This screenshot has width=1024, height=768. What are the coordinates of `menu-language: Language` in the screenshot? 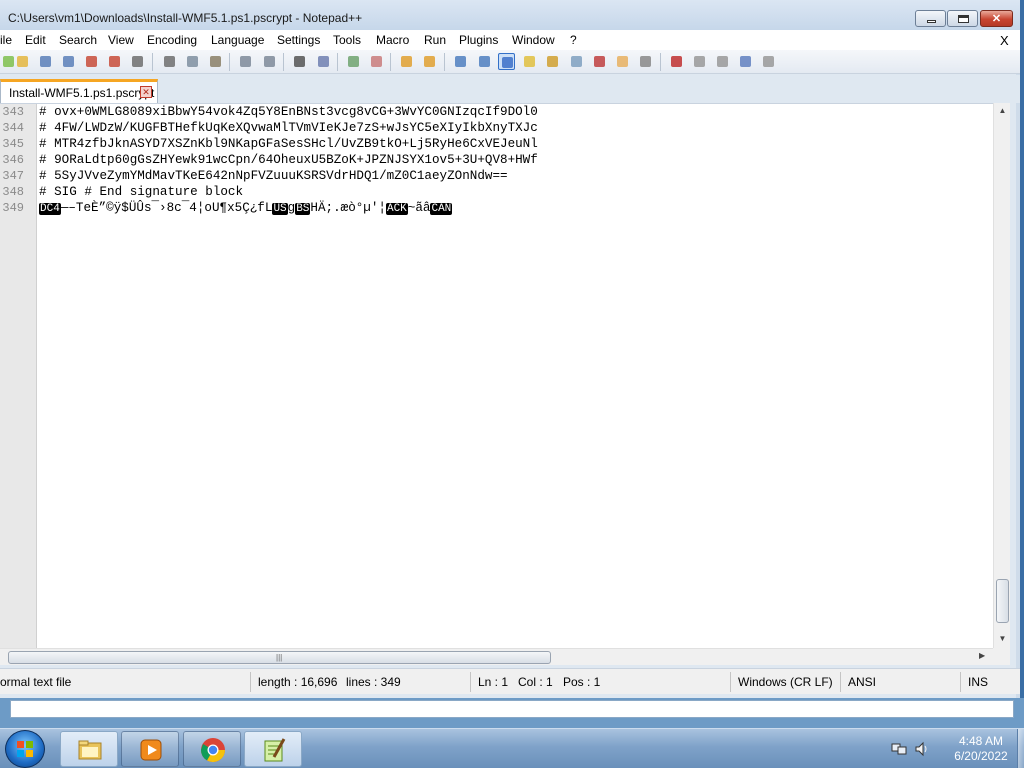 It's located at (237, 40).